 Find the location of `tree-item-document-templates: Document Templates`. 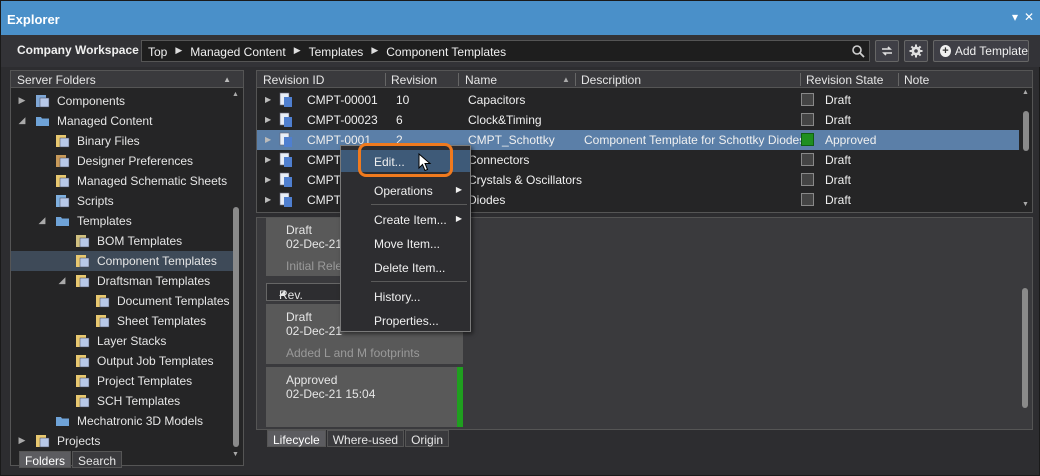

tree-item-document-templates: Document Templates is located at coordinates (122, 301).